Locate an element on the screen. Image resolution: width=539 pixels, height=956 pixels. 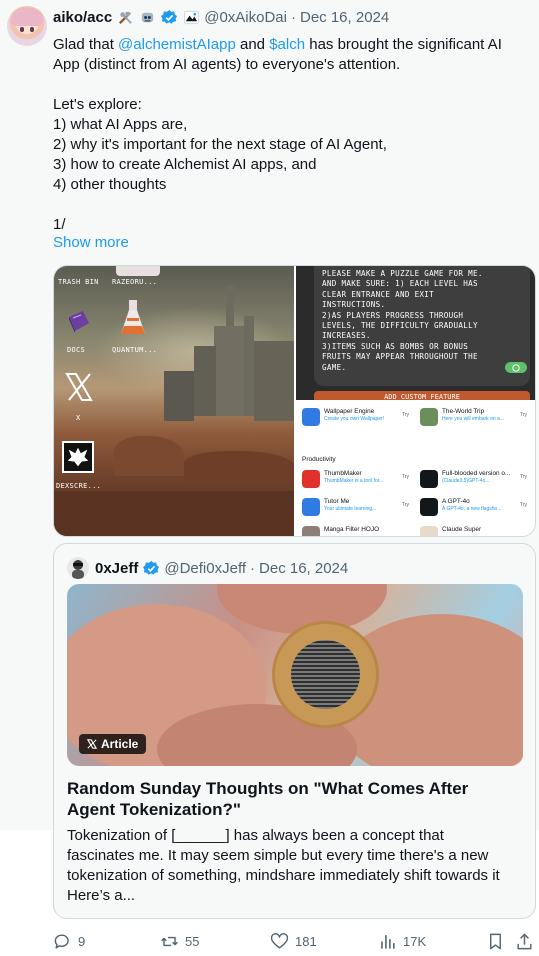
repost-icon is located at coordinates (169, 941).